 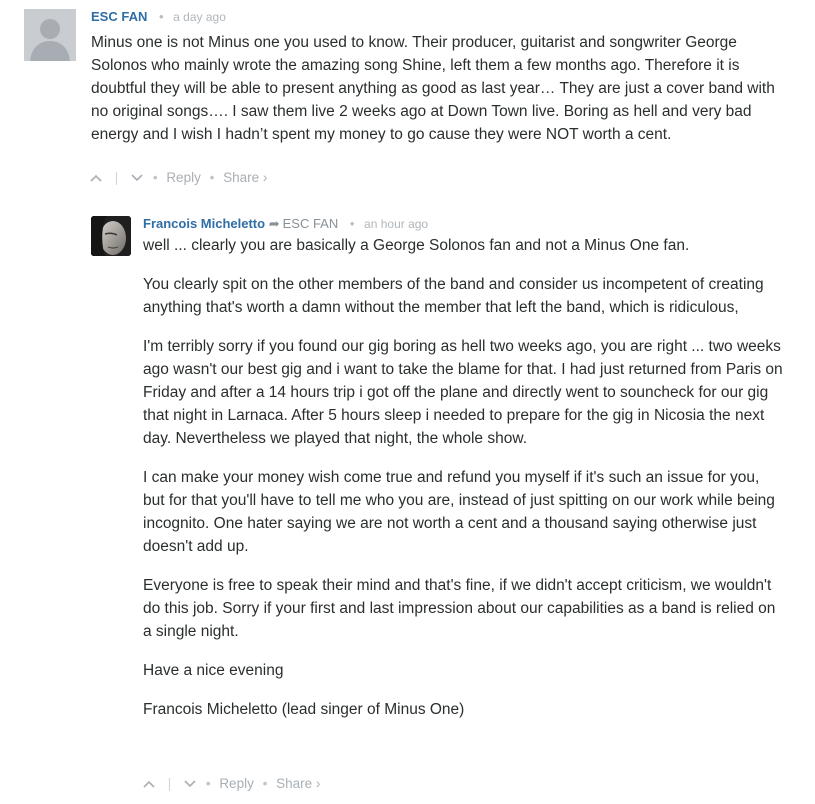 I want to click on comment-header: ESC FAN • a day ago, so click(x=158, y=16).